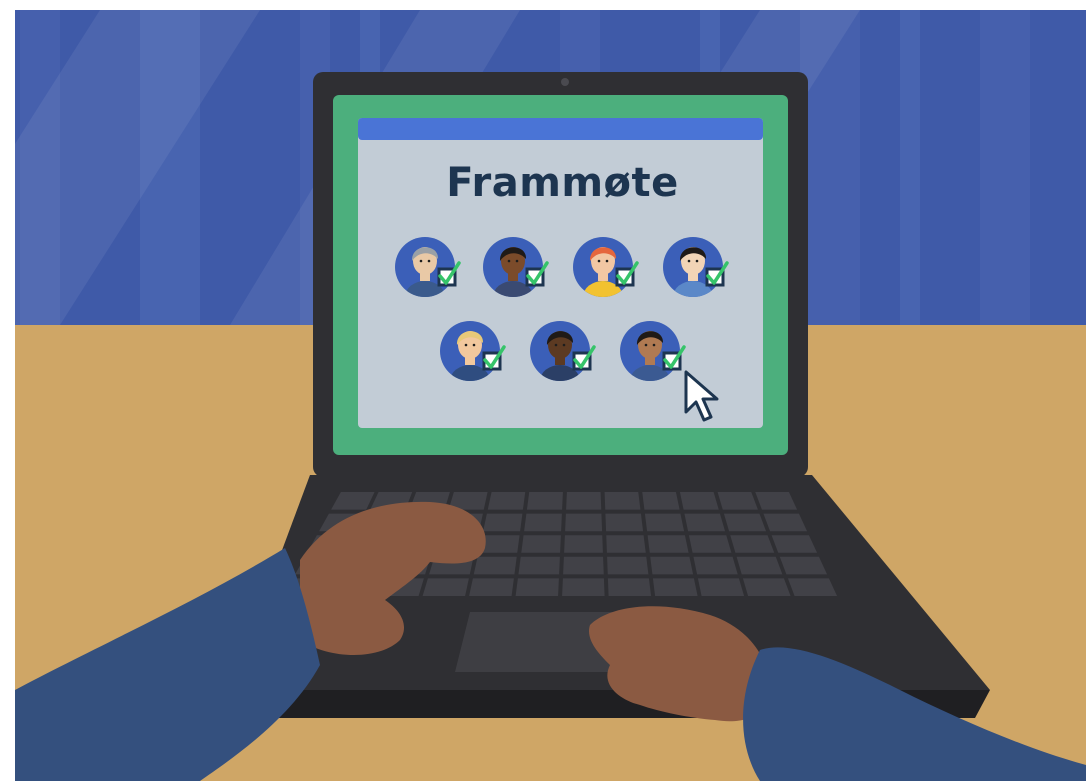 This screenshot has height=781, width=1086. What do you see at coordinates (560, 129) in the screenshot?
I see `screen-topbar` at bounding box center [560, 129].